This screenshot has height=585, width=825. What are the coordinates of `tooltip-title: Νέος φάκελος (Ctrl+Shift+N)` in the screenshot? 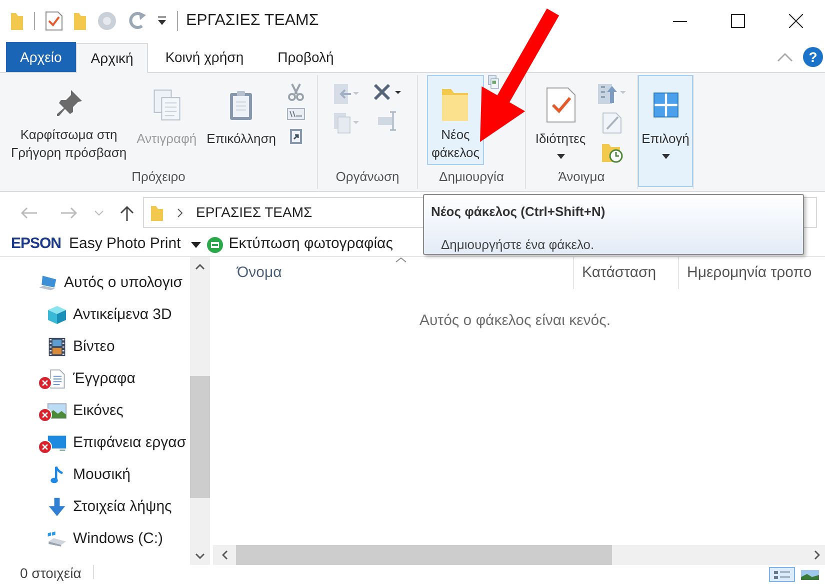 It's located at (518, 212).